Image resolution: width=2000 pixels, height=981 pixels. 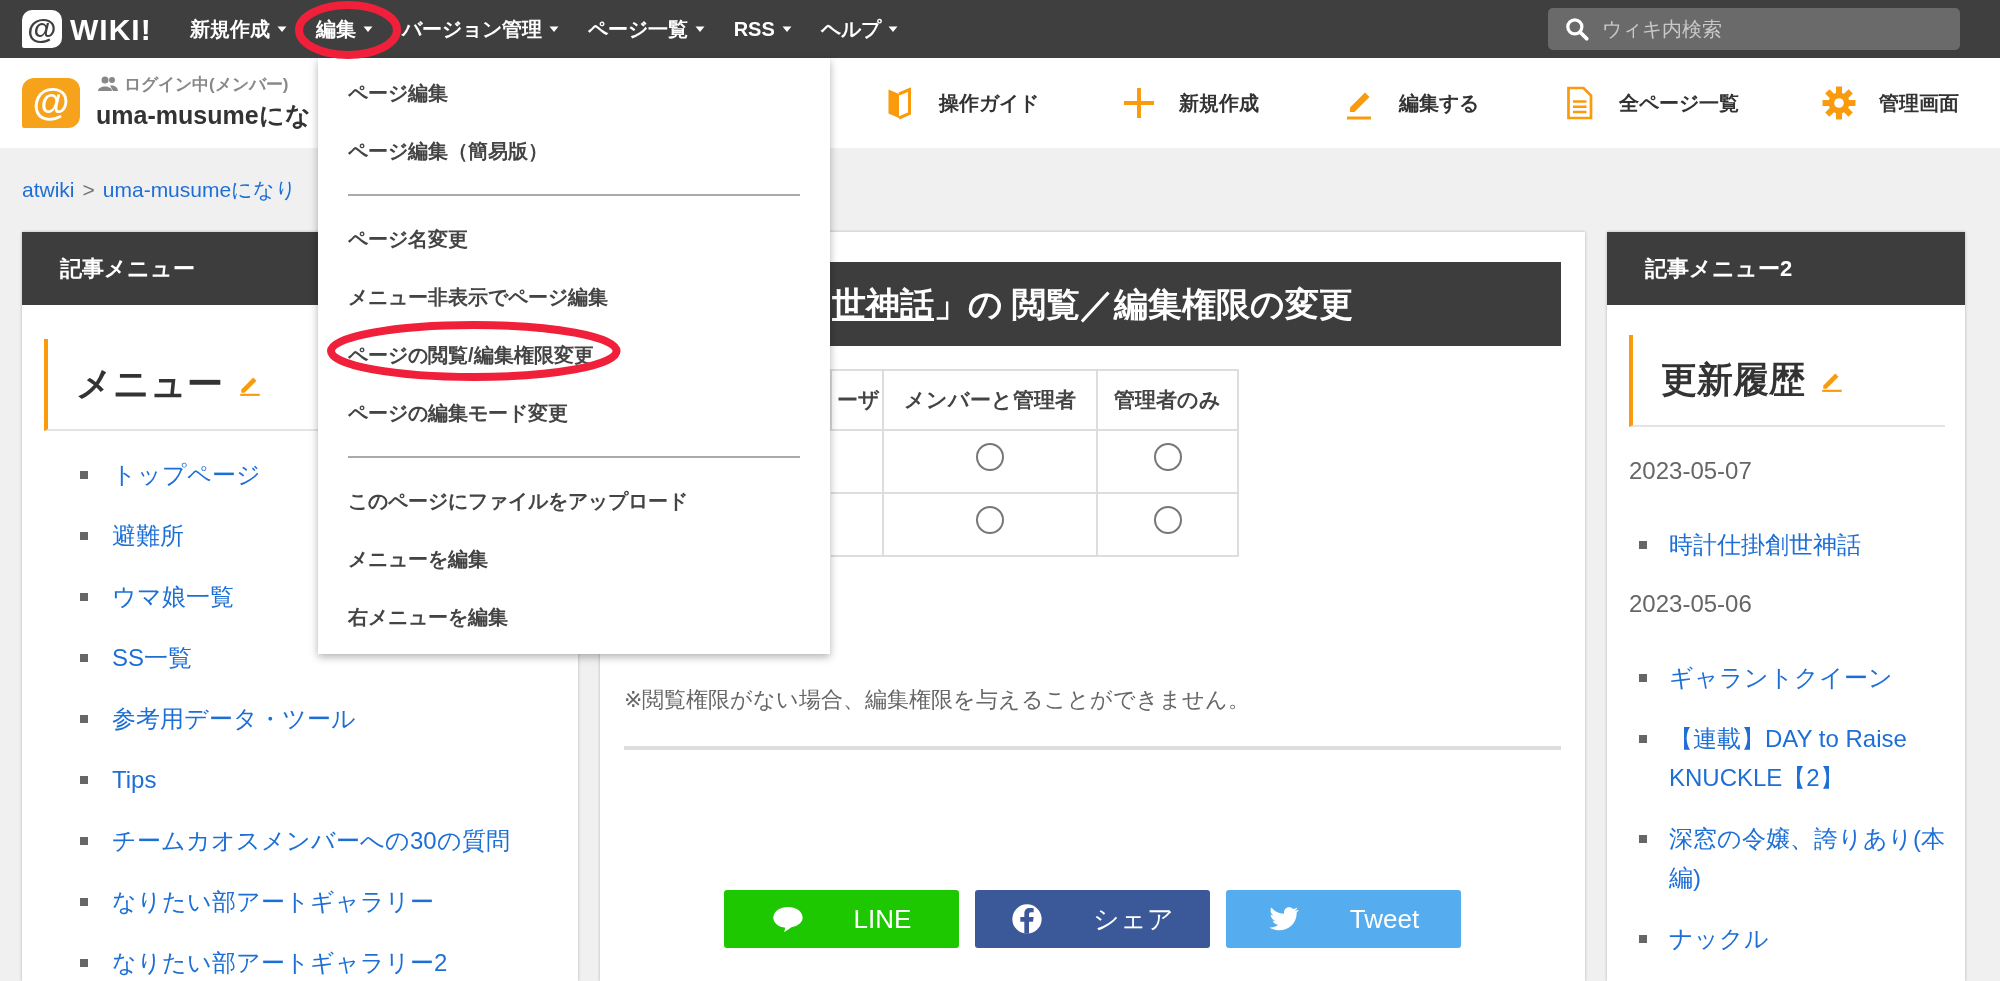 I want to click on dropdown-item: ページの編集モード変更, so click(x=574, y=413).